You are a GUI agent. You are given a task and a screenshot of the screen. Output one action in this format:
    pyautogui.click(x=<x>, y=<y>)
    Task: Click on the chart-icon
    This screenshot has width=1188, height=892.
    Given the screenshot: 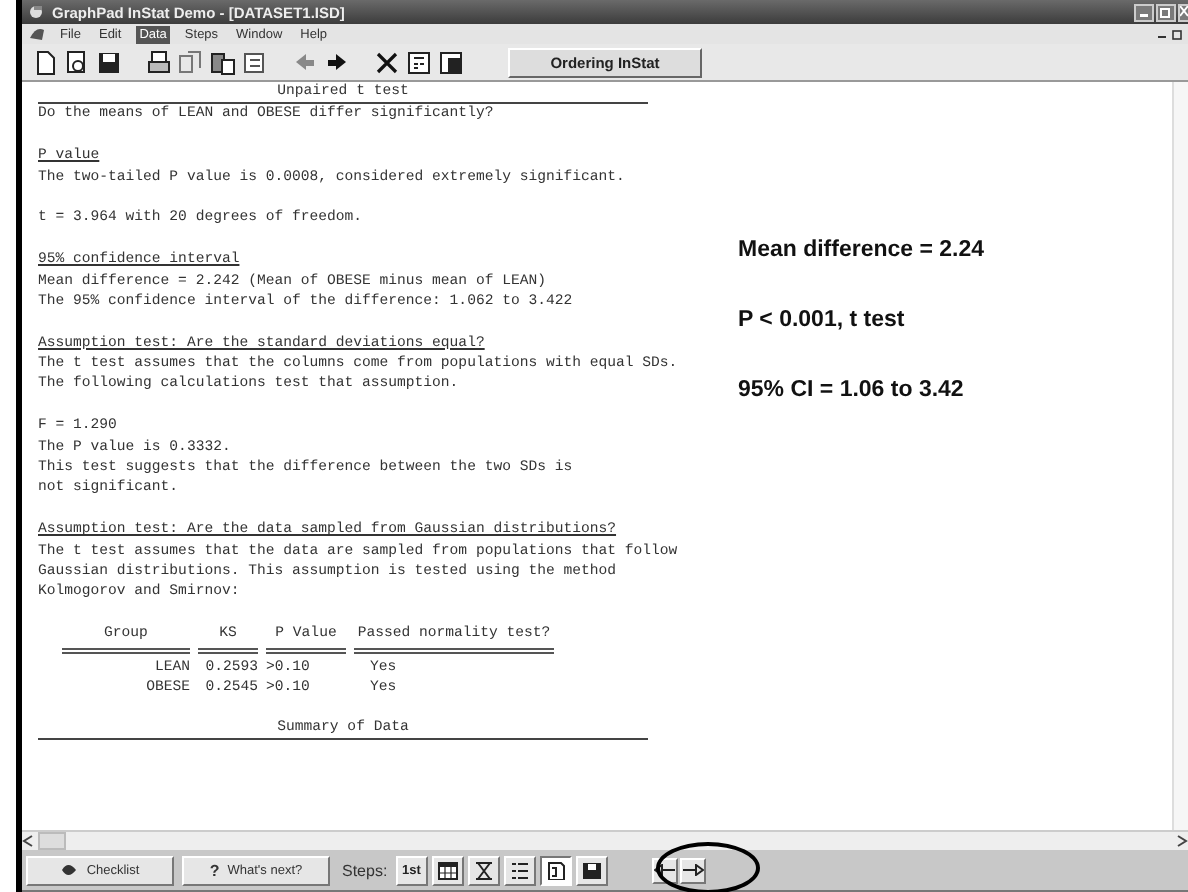 What is the action you would take?
    pyautogui.click(x=450, y=62)
    